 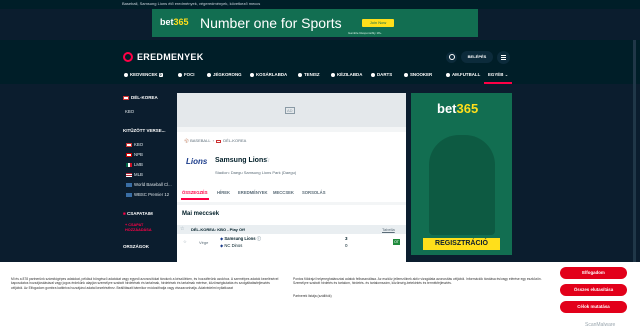 What do you see at coordinates (240, 239) in the screenshot?
I see `home-team: ◆ Samsung Lions ⓘ` at bounding box center [240, 239].